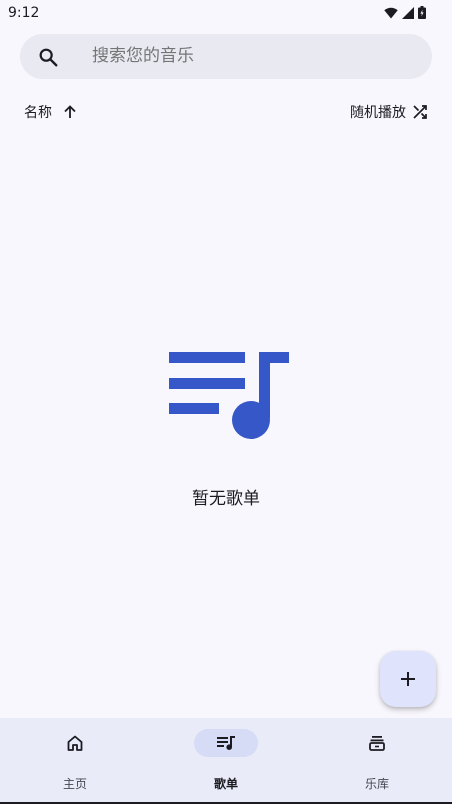 This screenshot has width=452, height=804. Describe the element at coordinates (70, 111) in the screenshot. I see `arrow-up-icon` at that location.